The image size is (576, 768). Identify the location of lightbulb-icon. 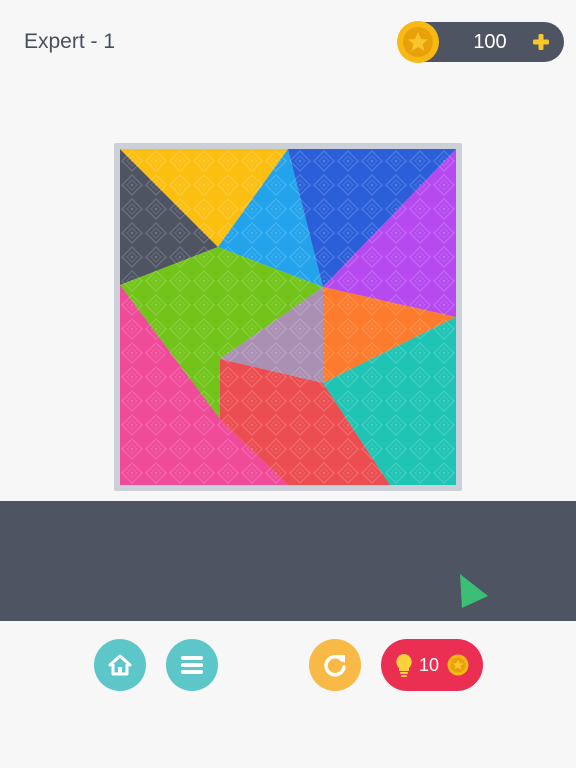
(404, 665).